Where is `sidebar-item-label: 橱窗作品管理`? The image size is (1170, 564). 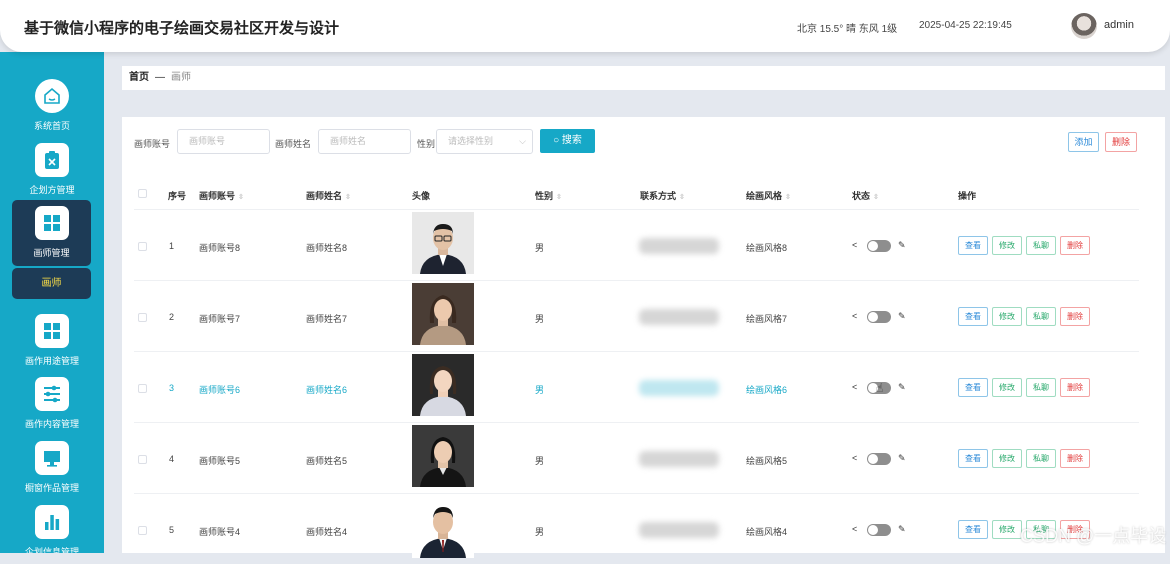
sidebar-item-label: 橱窗作品管理 is located at coordinates (51, 488).